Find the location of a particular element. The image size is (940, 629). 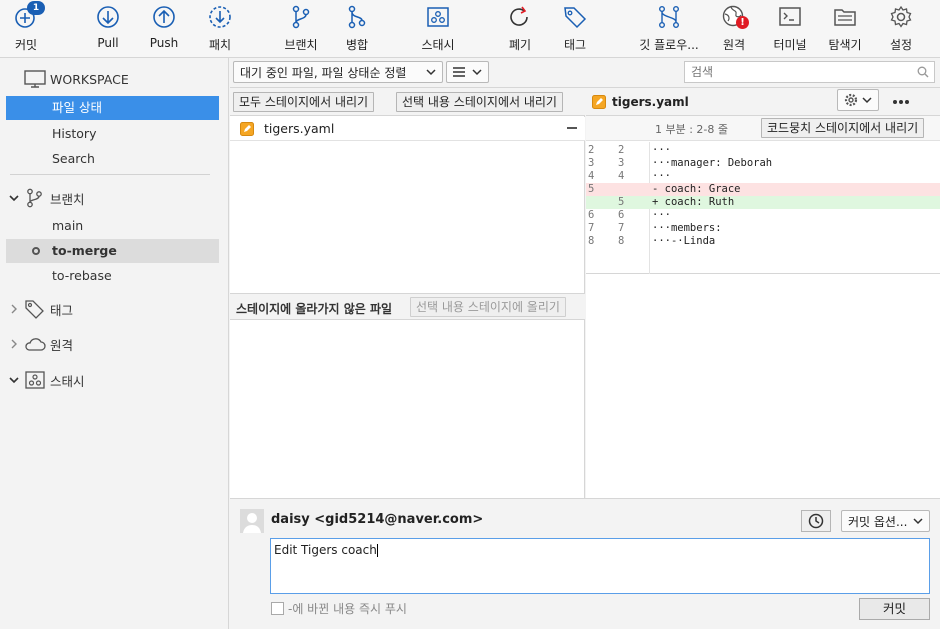

list-icon is located at coordinates (459, 72).